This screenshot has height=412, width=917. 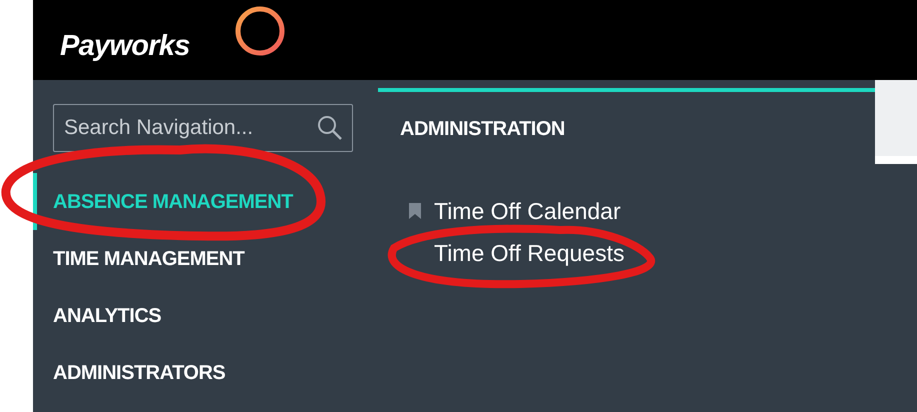 I want to click on logo-ring-icon, so click(x=260, y=31).